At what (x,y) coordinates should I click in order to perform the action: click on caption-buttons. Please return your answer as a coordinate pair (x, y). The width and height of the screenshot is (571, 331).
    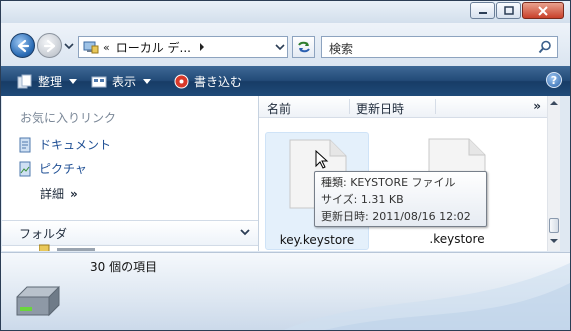
    Looking at the image, I should click on (516, 10).